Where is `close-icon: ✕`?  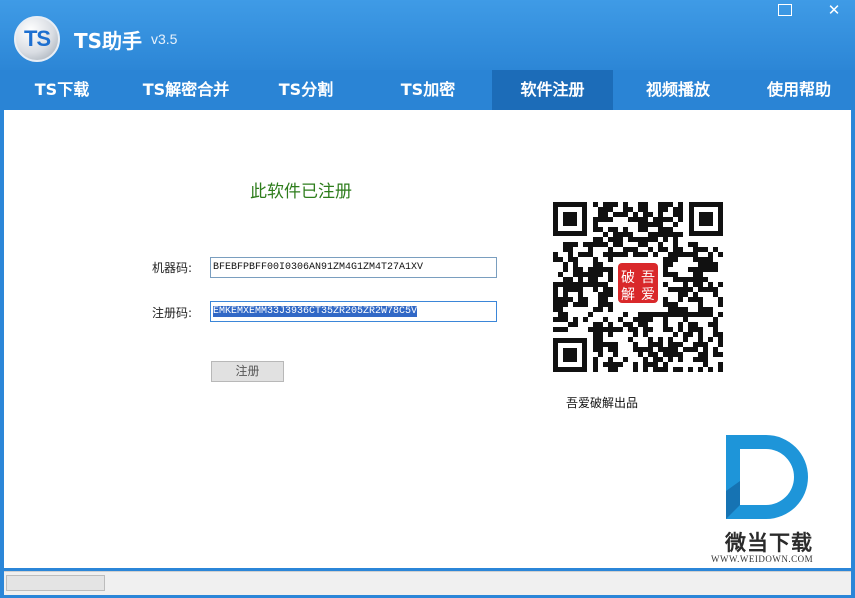
close-icon: ✕ is located at coordinates (834, 10).